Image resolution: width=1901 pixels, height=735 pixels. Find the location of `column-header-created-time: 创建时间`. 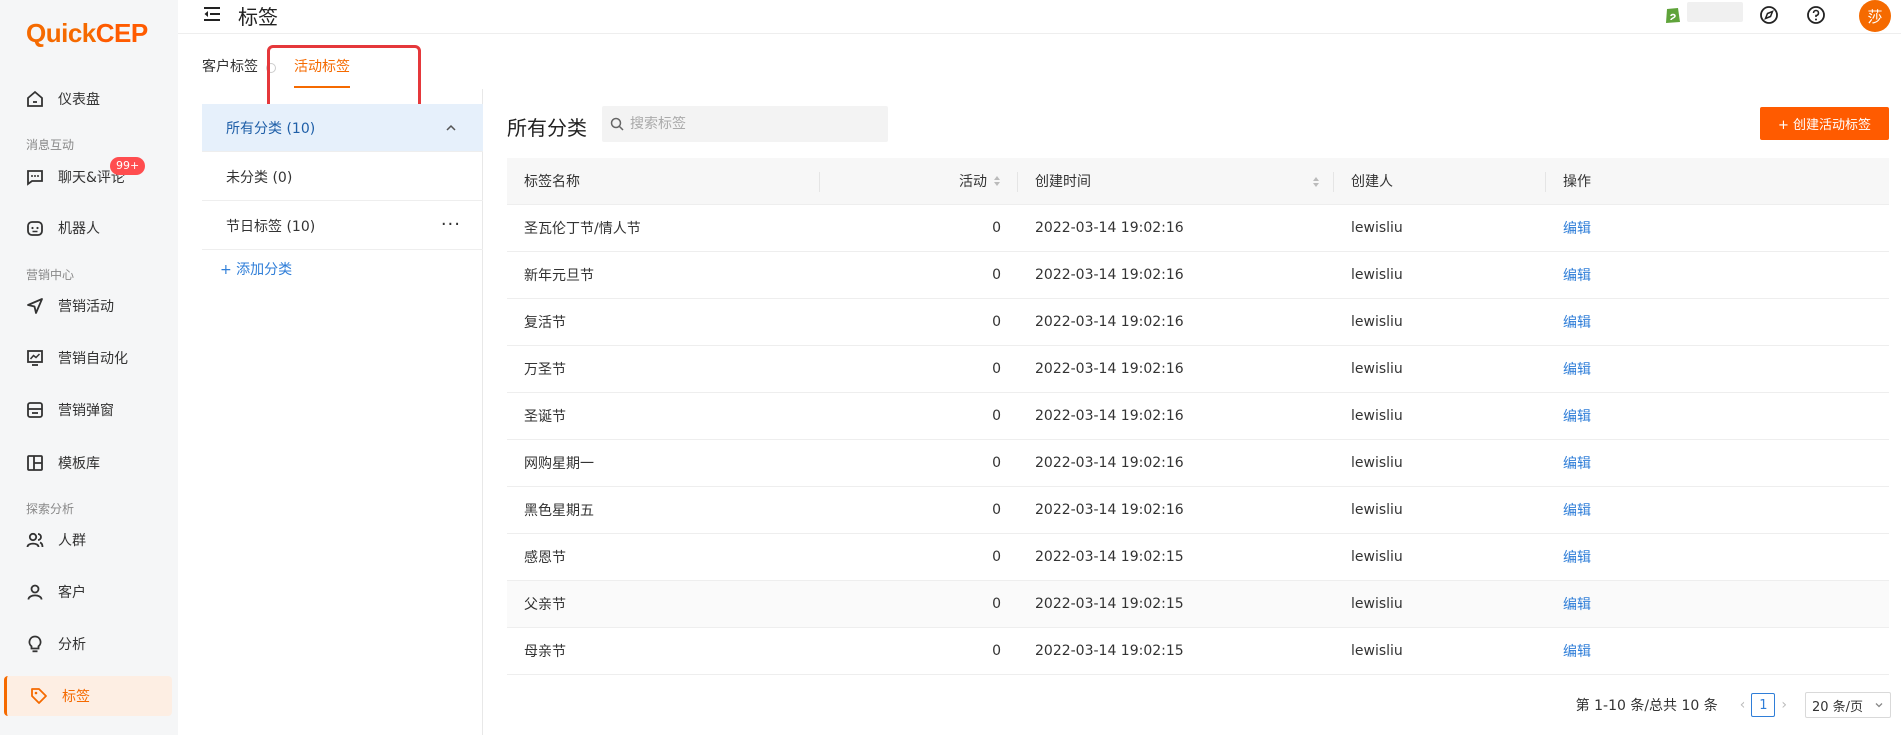

column-header-created-time: 创建时间 is located at coordinates (1176, 181).